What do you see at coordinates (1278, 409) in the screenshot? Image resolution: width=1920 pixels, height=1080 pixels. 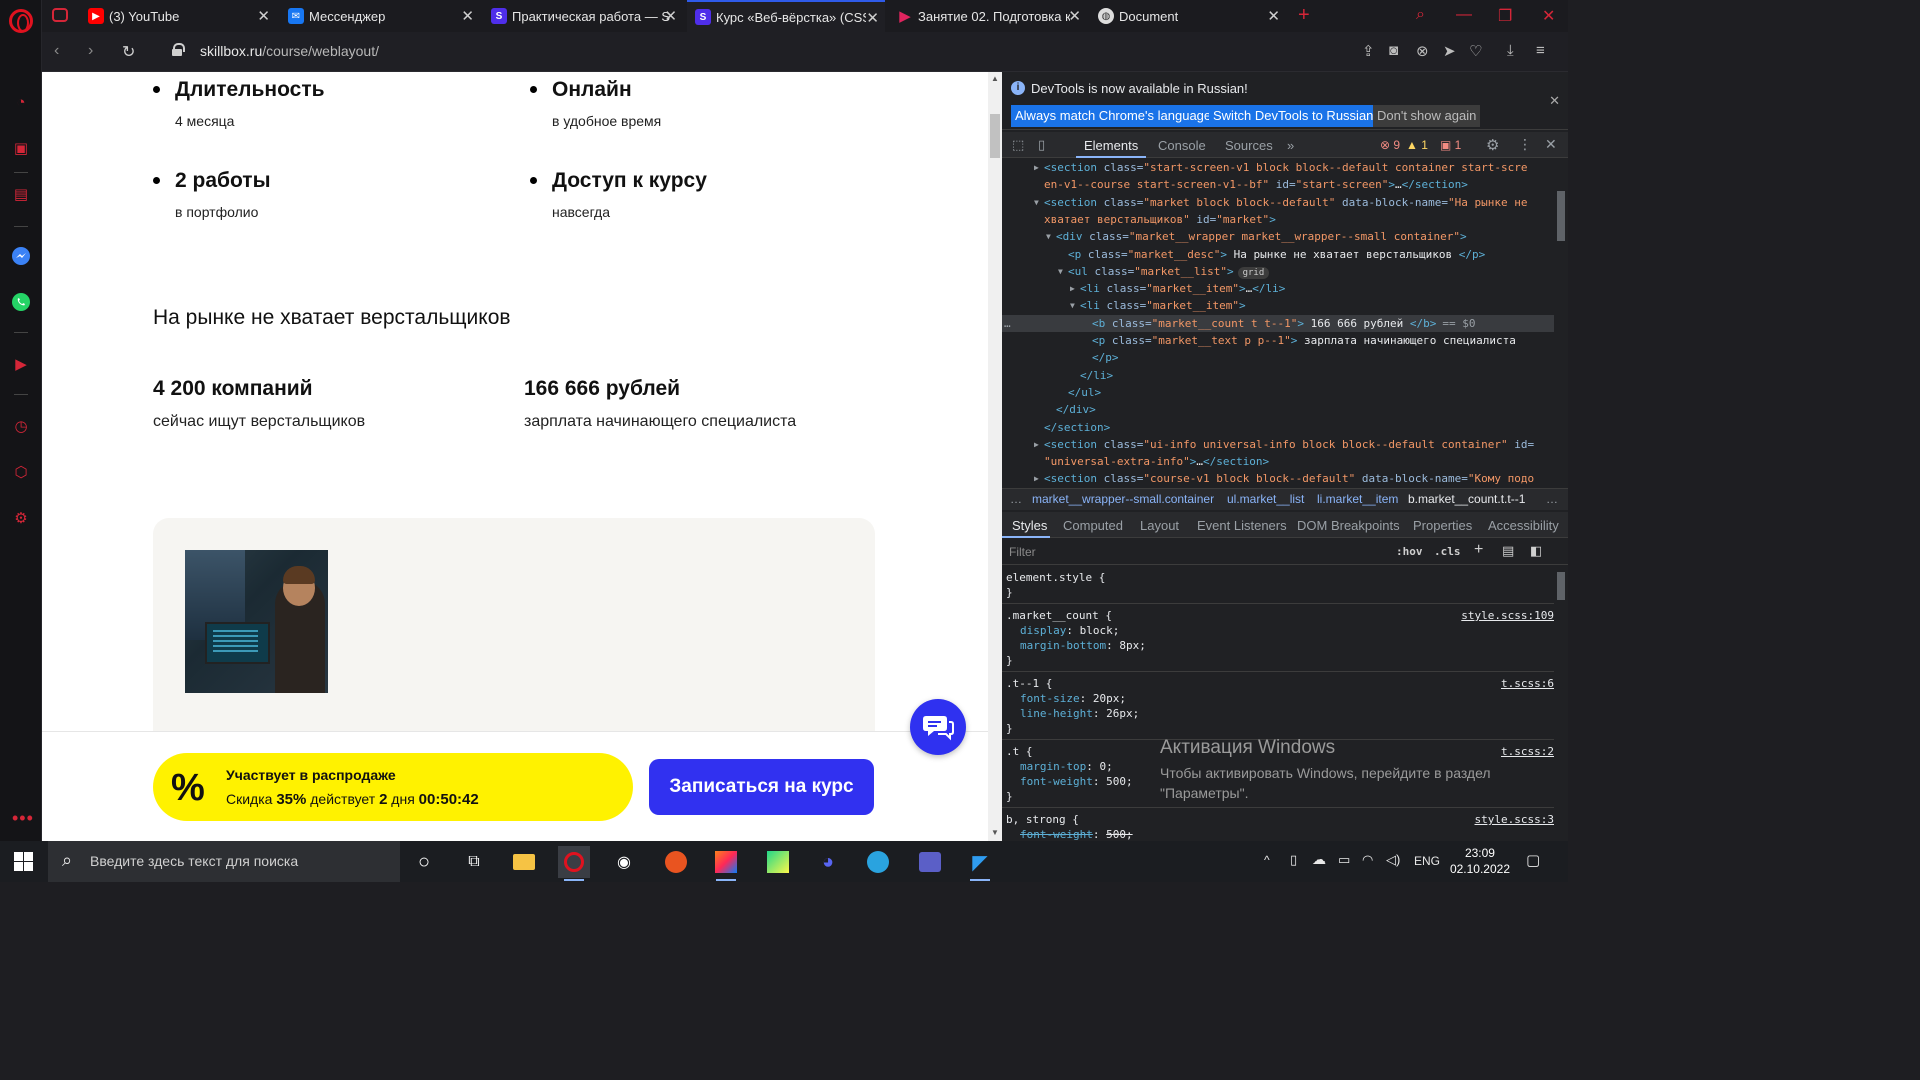 I see `dom-node-line: </div>` at bounding box center [1278, 409].